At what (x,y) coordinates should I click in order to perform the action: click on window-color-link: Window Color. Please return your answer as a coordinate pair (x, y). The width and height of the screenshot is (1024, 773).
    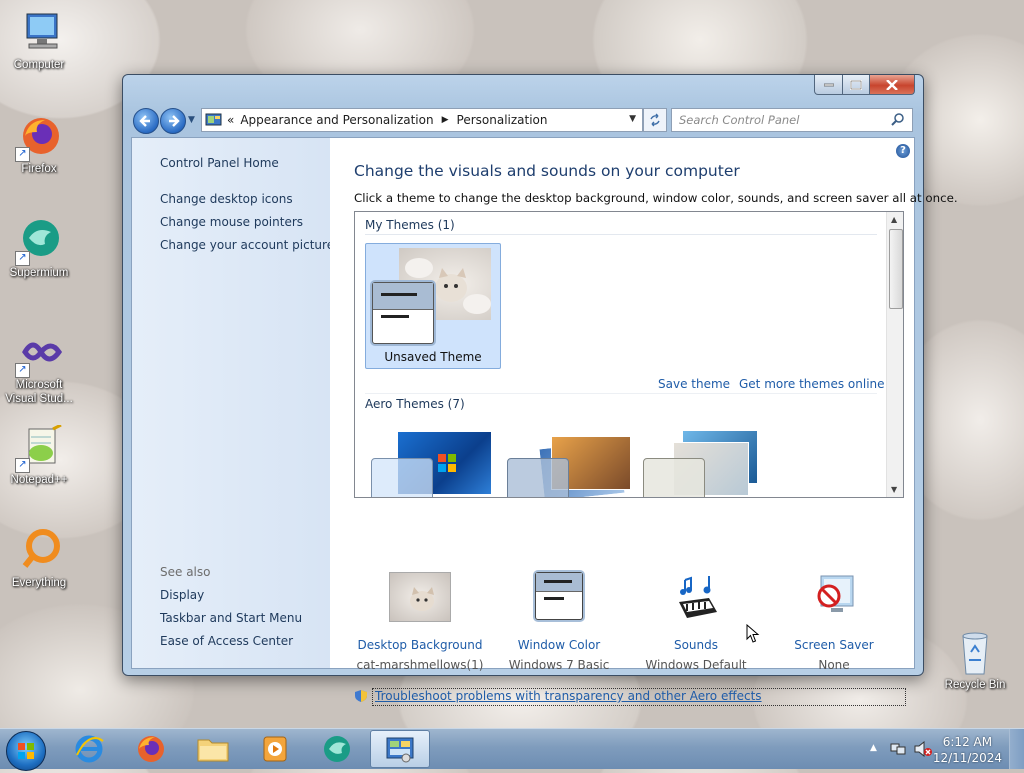
    Looking at the image, I should click on (559, 645).